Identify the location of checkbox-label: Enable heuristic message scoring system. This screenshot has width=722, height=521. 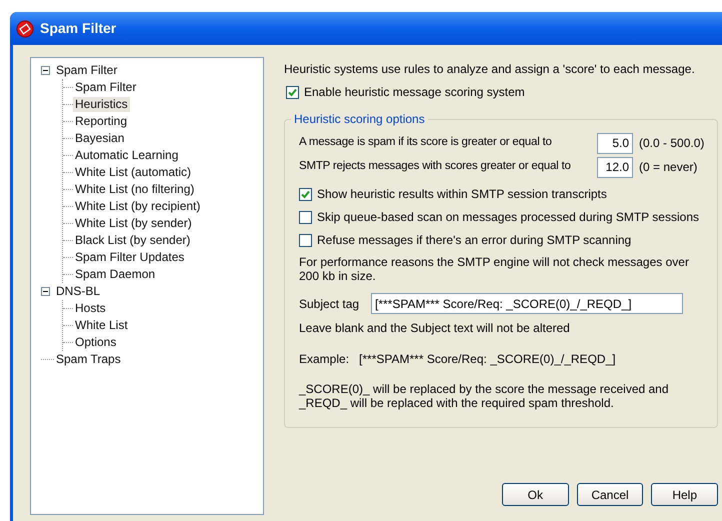
(414, 92).